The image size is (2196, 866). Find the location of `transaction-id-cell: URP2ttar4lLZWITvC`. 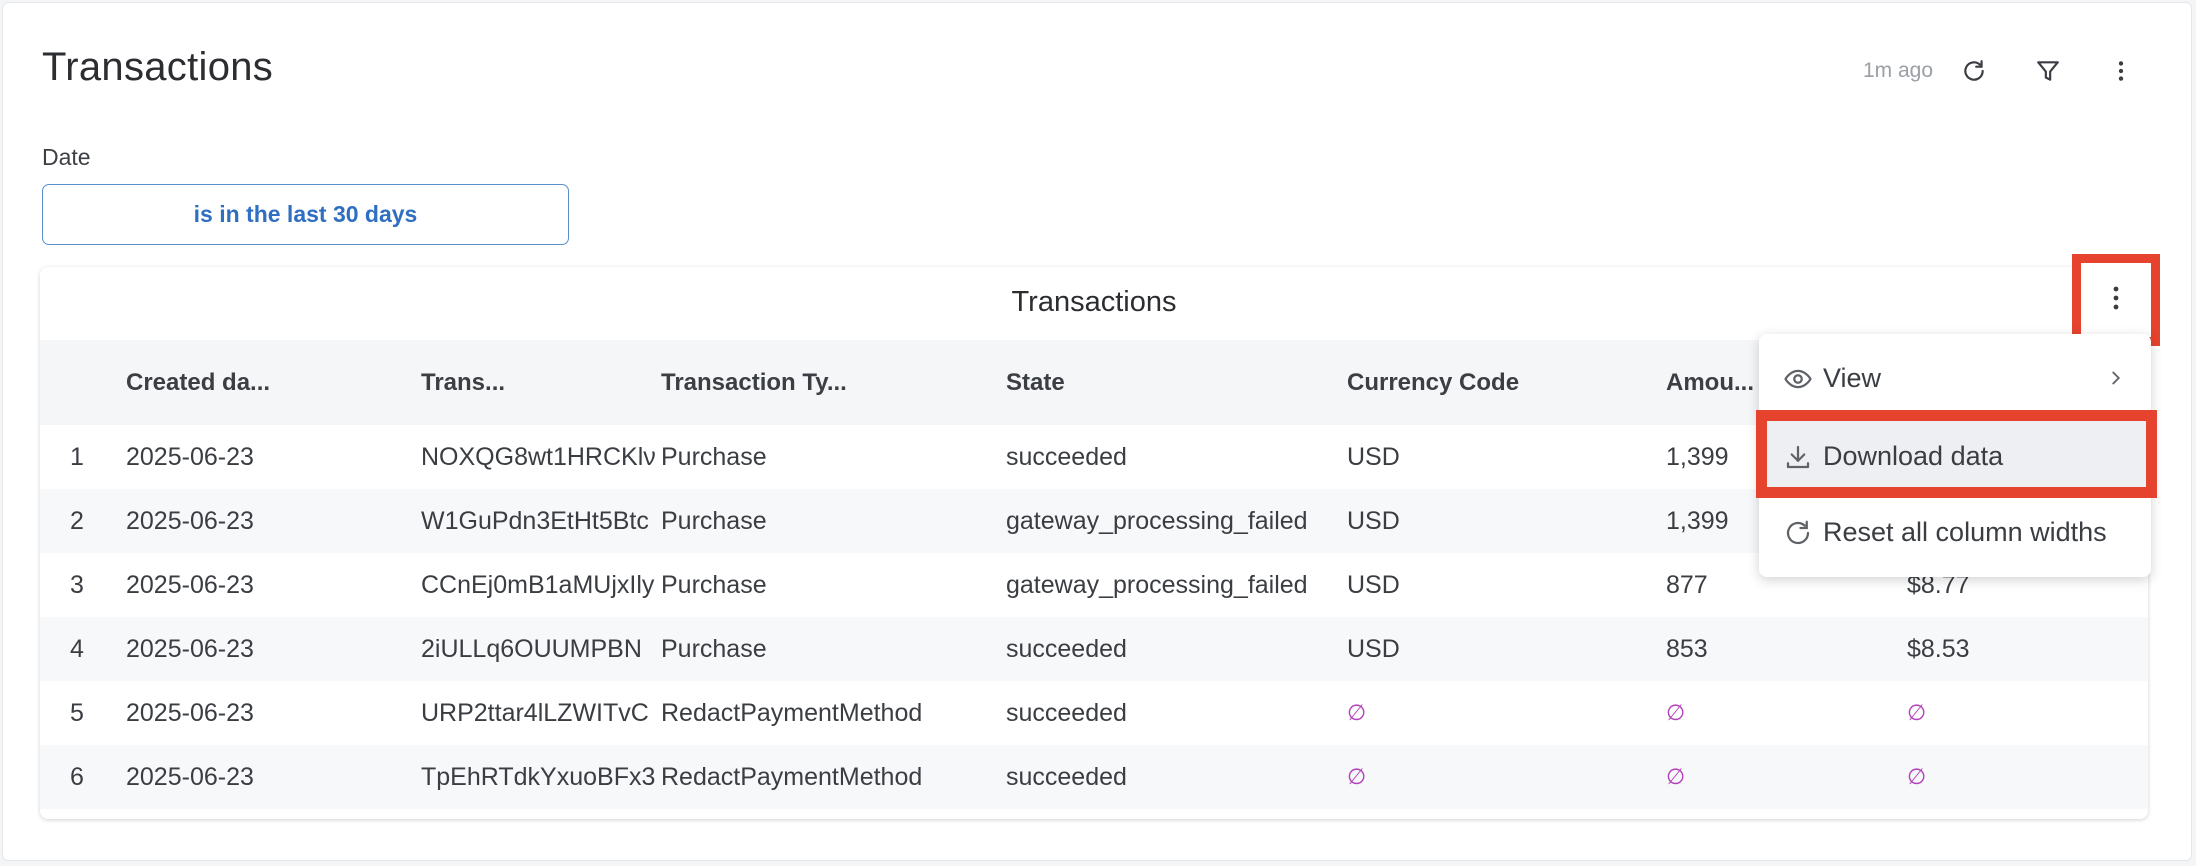

transaction-id-cell: URP2ttar4lLZWITvC is located at coordinates (535, 713).